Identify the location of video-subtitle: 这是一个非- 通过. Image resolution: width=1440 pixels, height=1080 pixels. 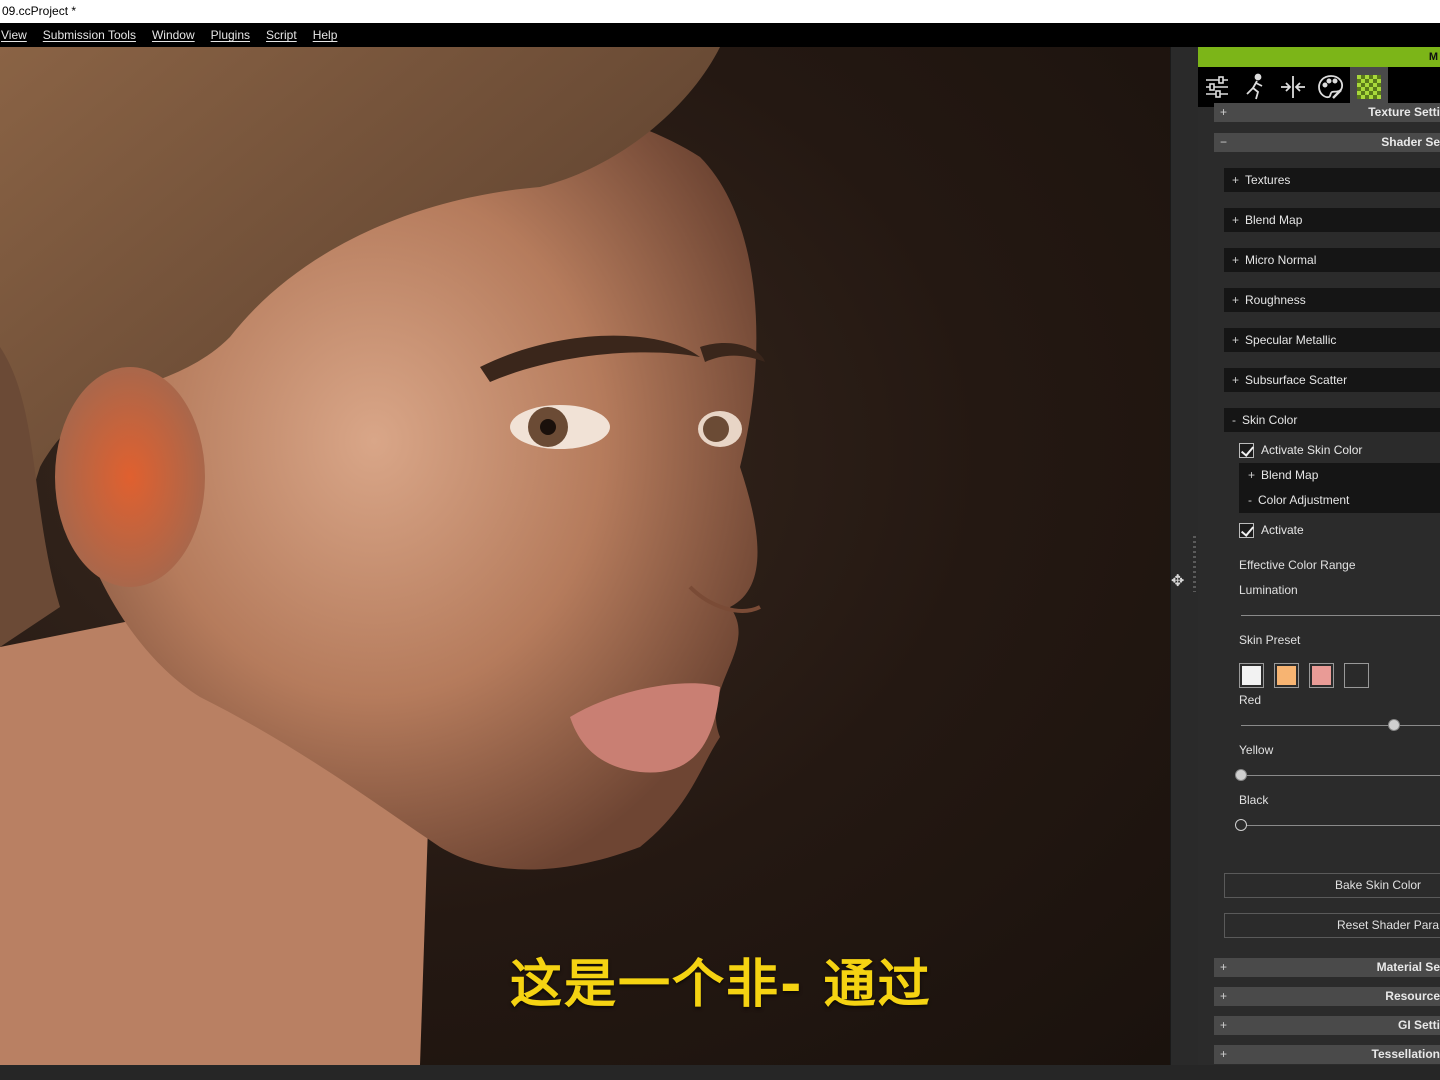
(721, 985).